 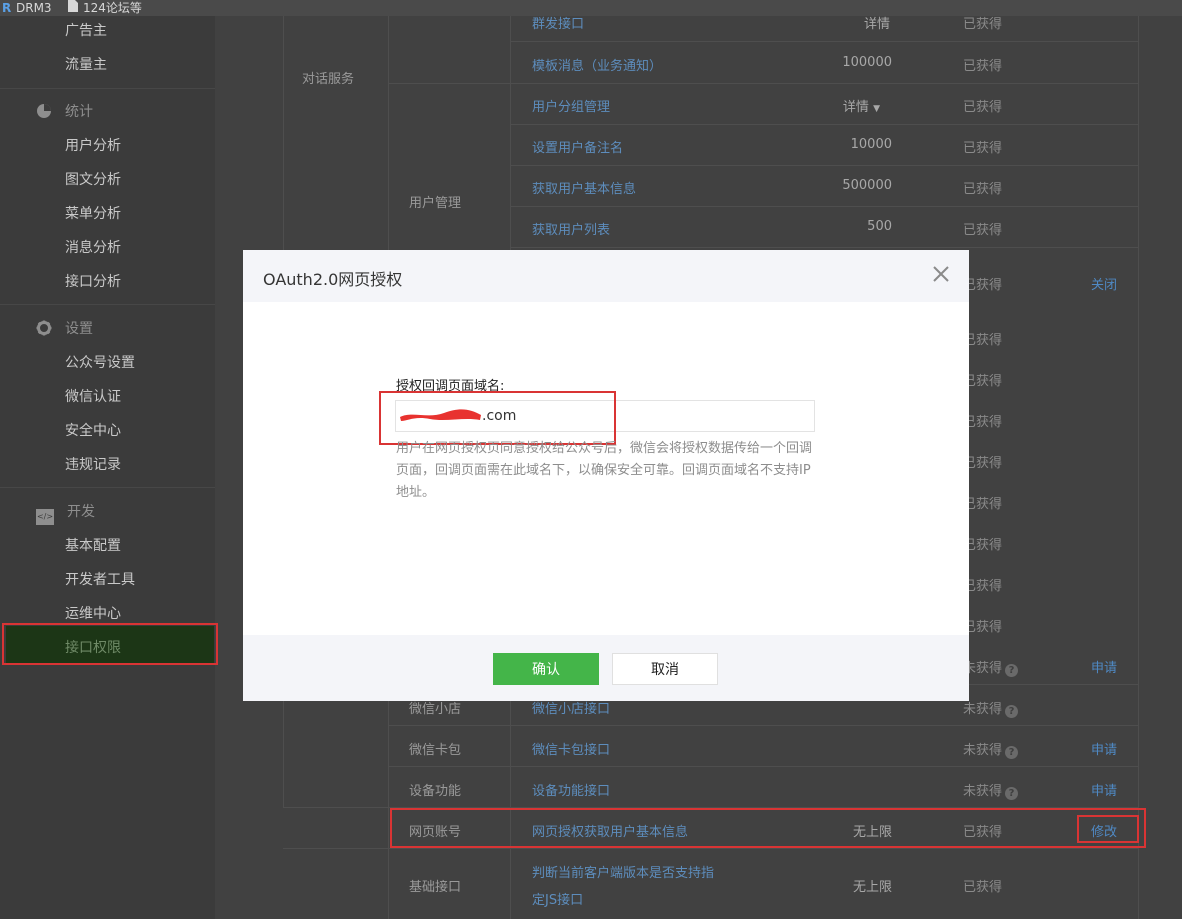 I want to click on category-user-management: 用户管理, so click(x=435, y=203).